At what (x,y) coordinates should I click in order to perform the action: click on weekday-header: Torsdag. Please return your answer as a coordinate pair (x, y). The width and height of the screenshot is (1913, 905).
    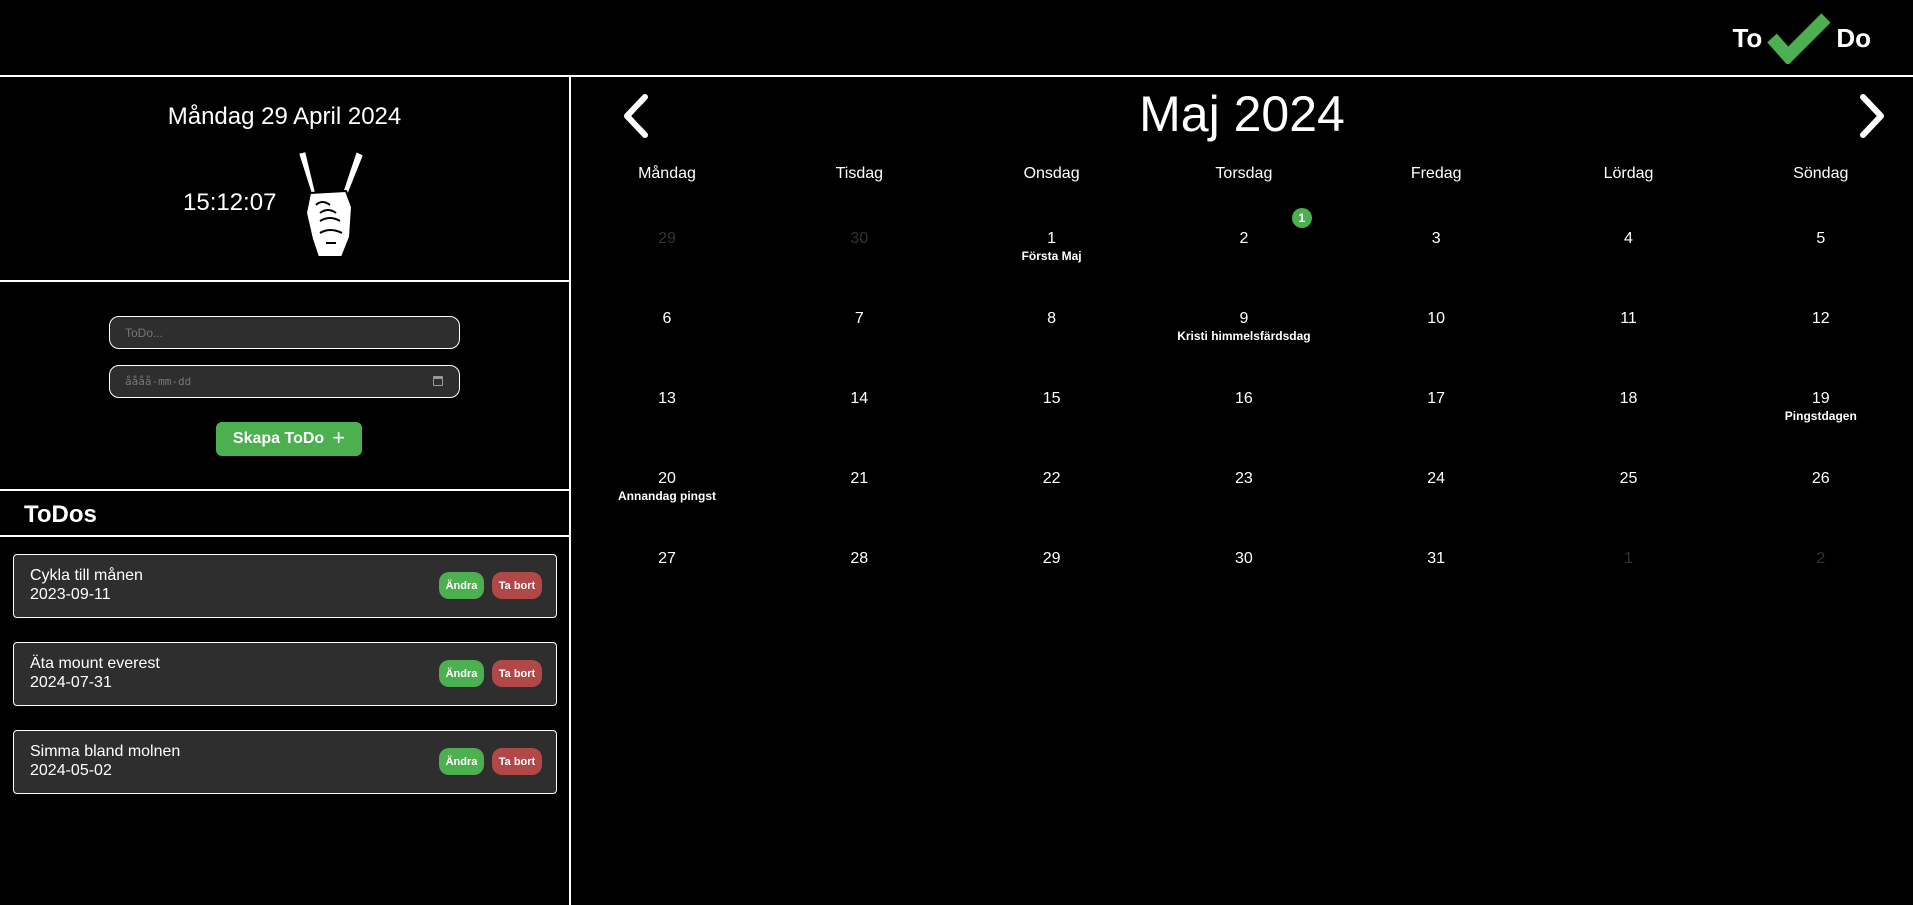
    Looking at the image, I should click on (1244, 173).